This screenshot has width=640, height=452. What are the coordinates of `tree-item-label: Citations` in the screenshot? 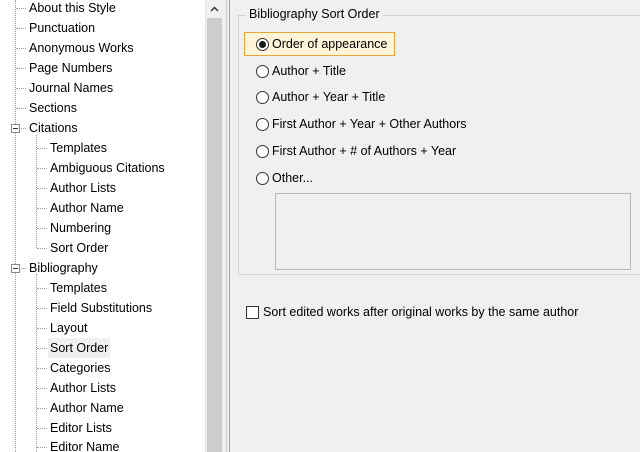 It's located at (53, 128).